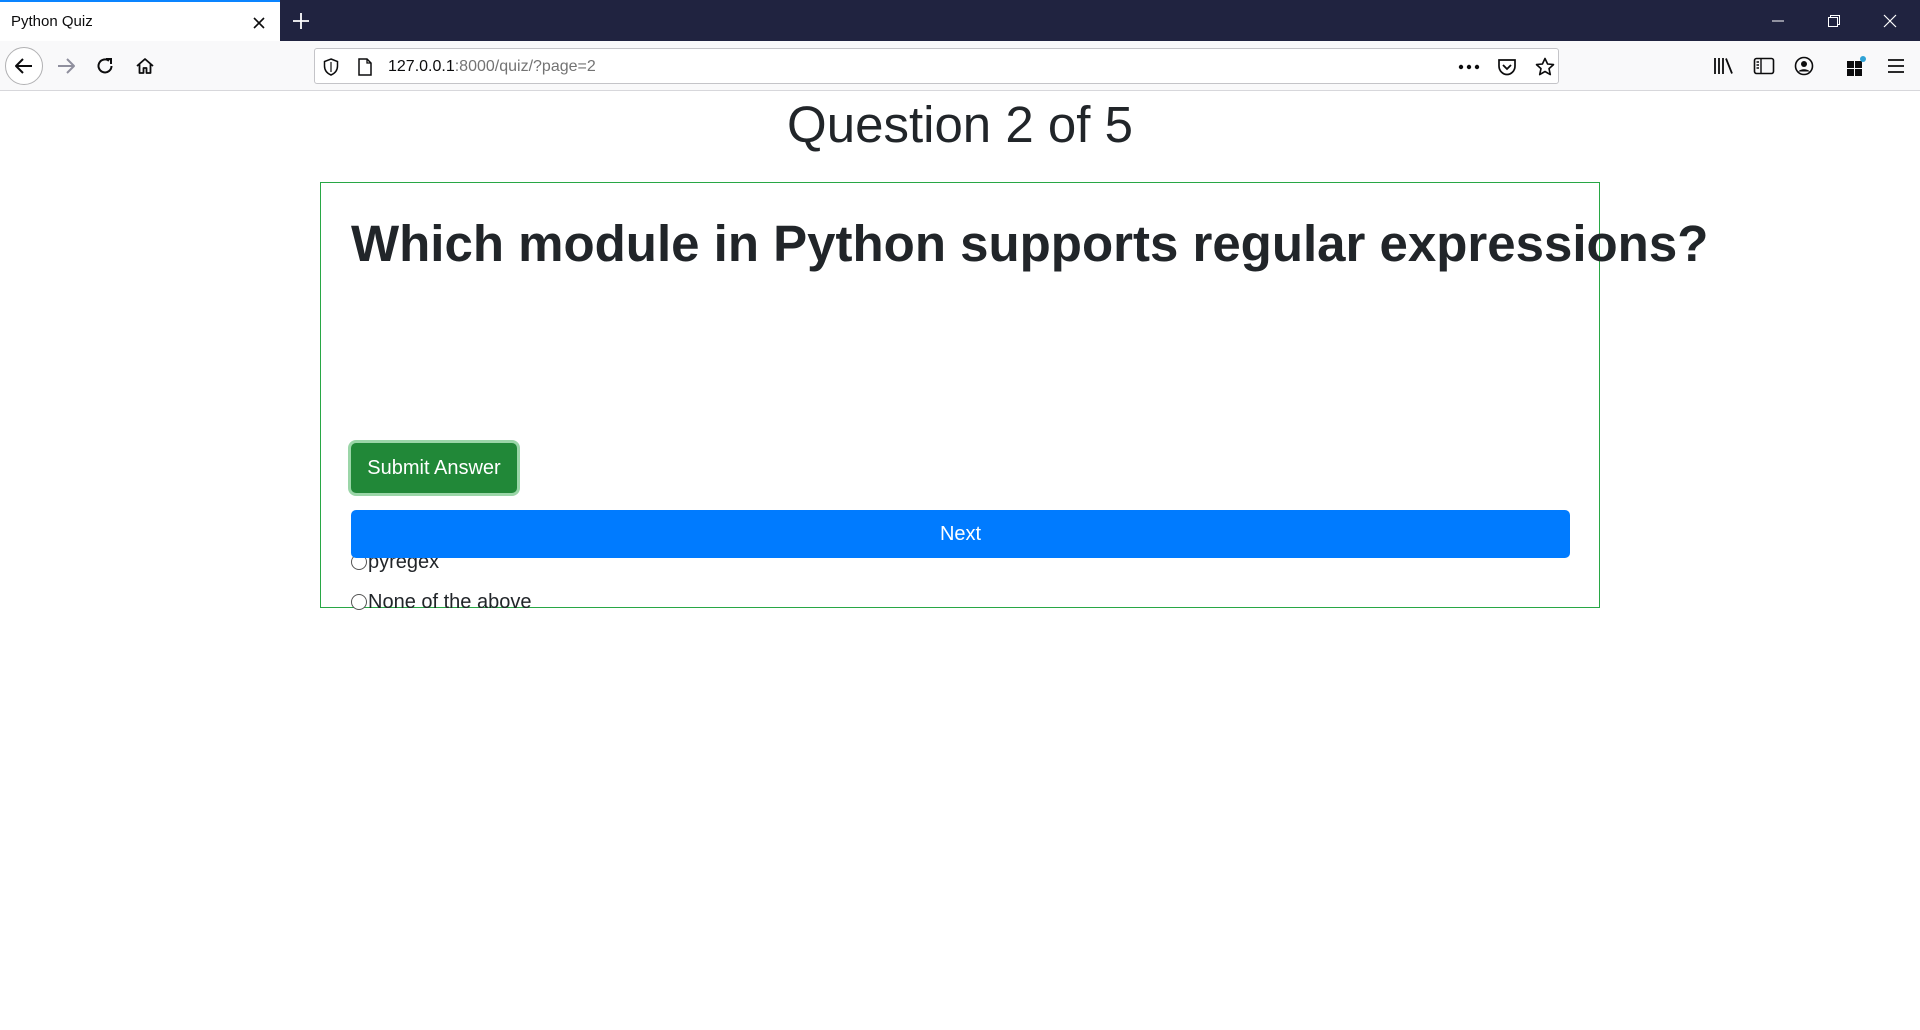 The image size is (1920, 1030). Describe the element at coordinates (145, 66) in the screenshot. I see `home-icon` at that location.